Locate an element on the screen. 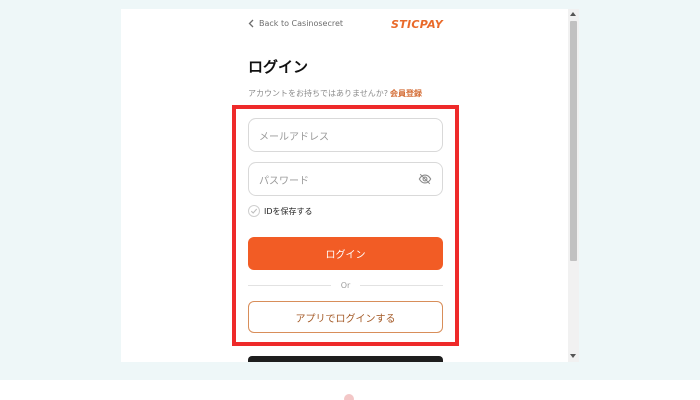 The width and height of the screenshot is (700, 400). back-link-label: Back to Casinosecret is located at coordinates (301, 23).